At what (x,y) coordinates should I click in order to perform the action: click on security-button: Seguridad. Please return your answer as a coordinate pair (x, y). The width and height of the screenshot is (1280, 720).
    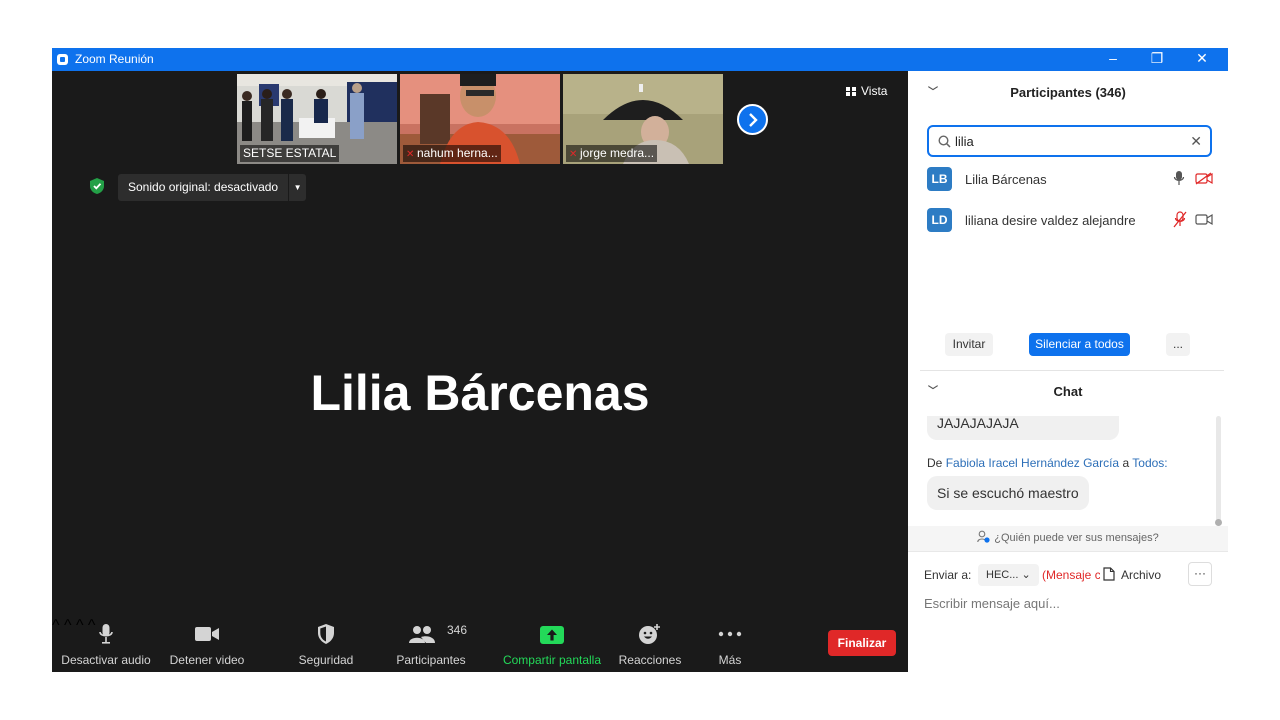
    Looking at the image, I should click on (326, 644).